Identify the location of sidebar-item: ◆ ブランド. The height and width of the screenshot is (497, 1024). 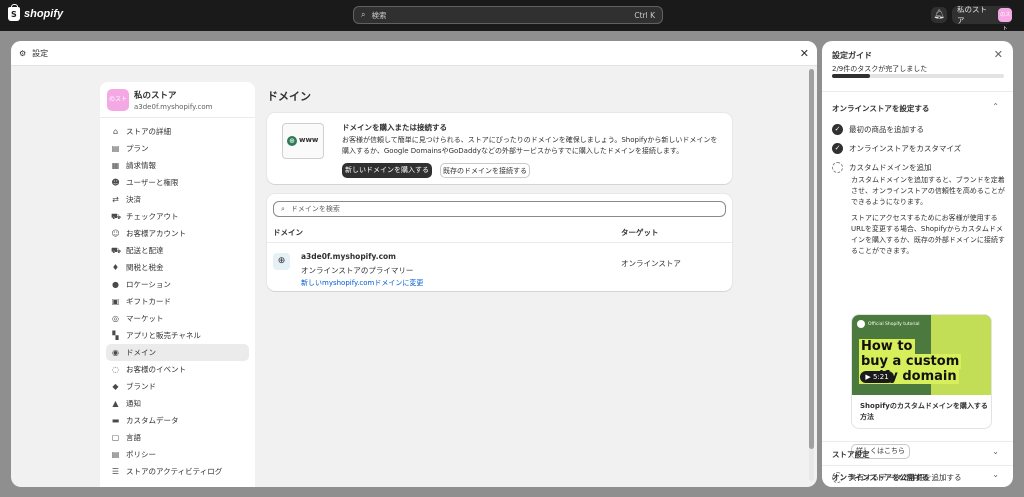
(177, 386).